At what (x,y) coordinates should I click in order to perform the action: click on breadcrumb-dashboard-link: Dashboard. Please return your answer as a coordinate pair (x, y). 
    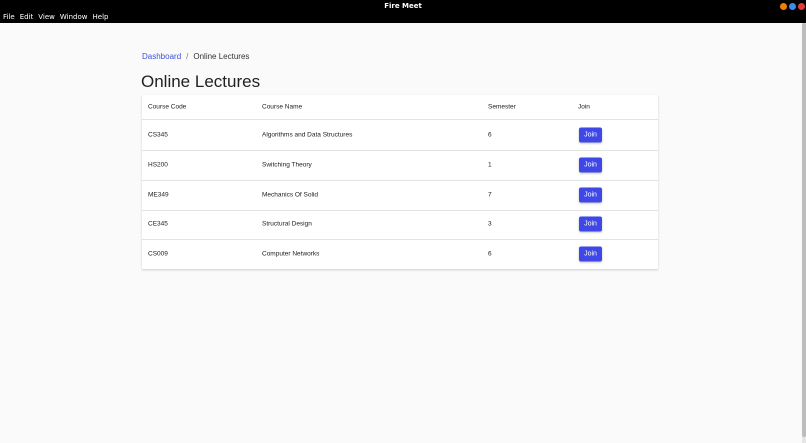
    Looking at the image, I should click on (161, 56).